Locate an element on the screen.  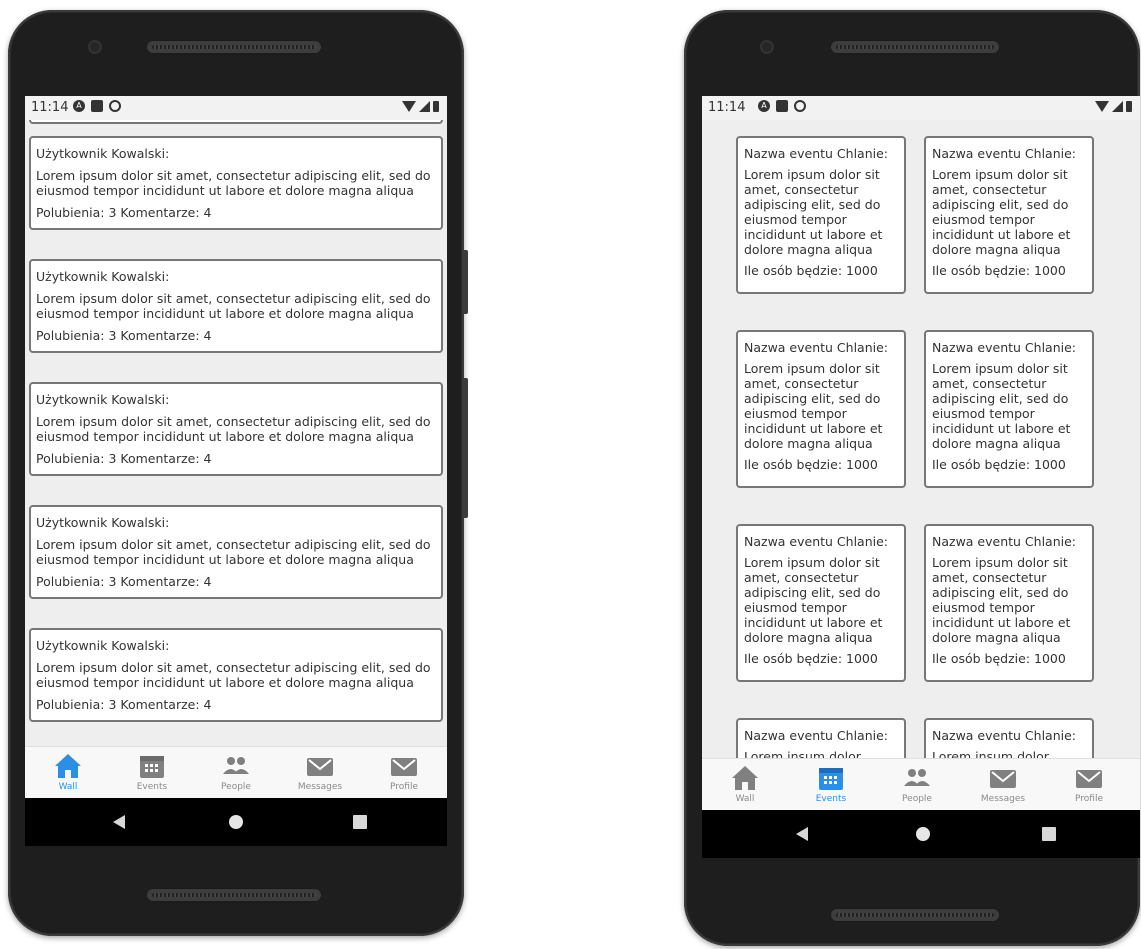
power-button is located at coordinates (466, 282).